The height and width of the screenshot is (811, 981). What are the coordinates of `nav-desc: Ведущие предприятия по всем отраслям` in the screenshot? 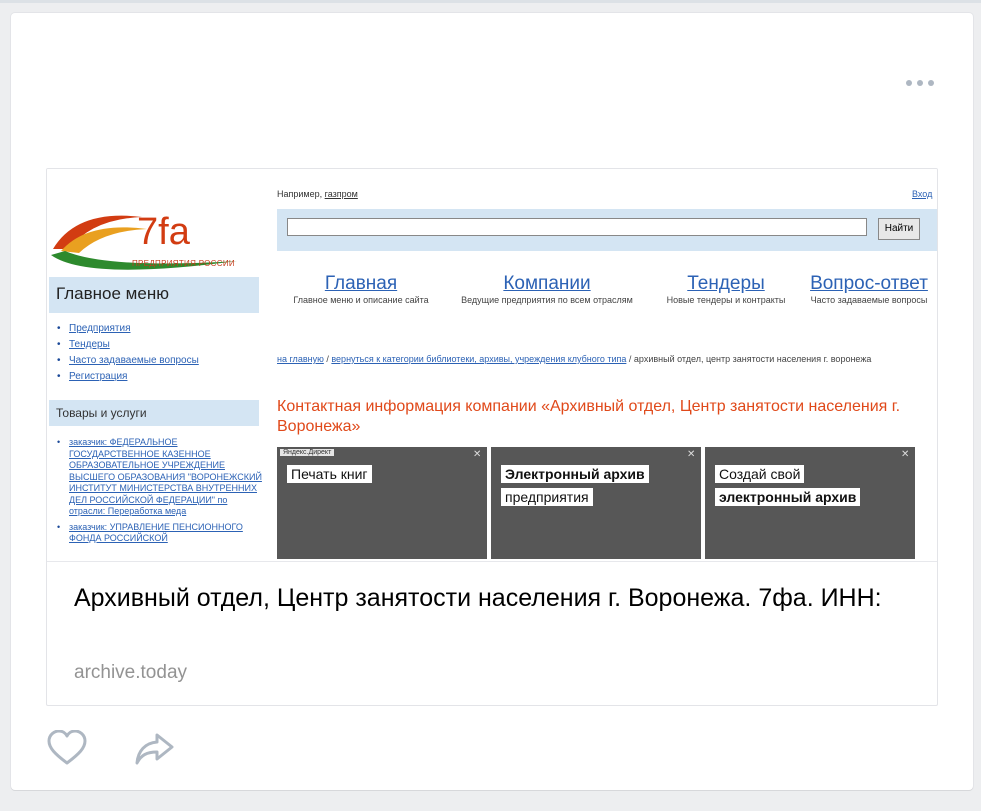 It's located at (547, 300).